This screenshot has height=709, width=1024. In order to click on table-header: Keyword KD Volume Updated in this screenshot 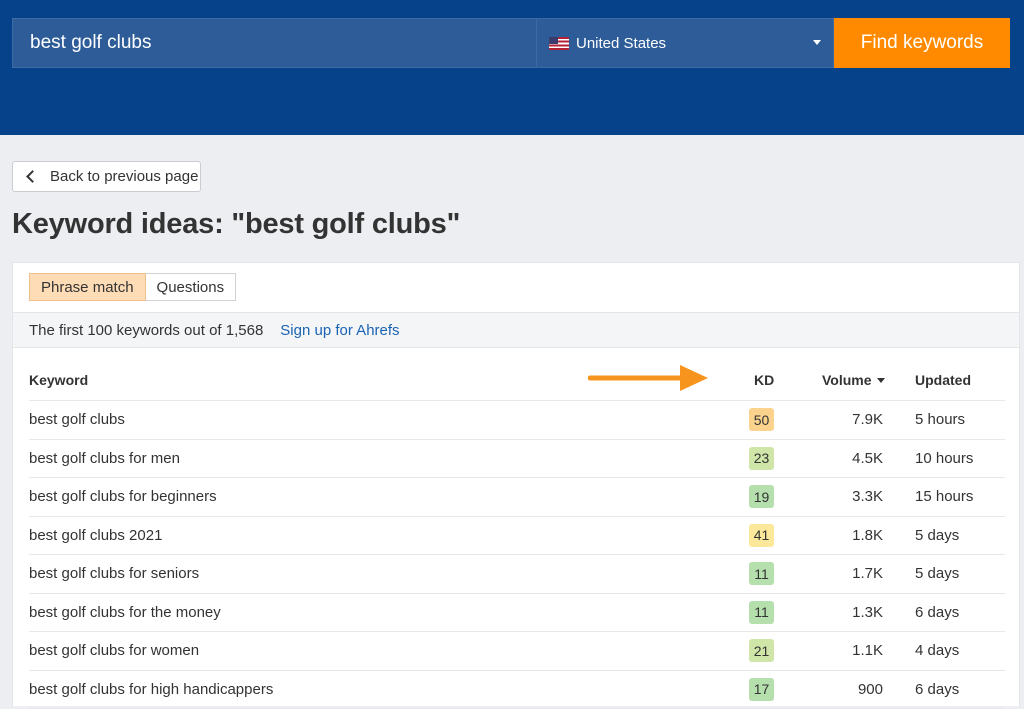, I will do `click(517, 381)`.